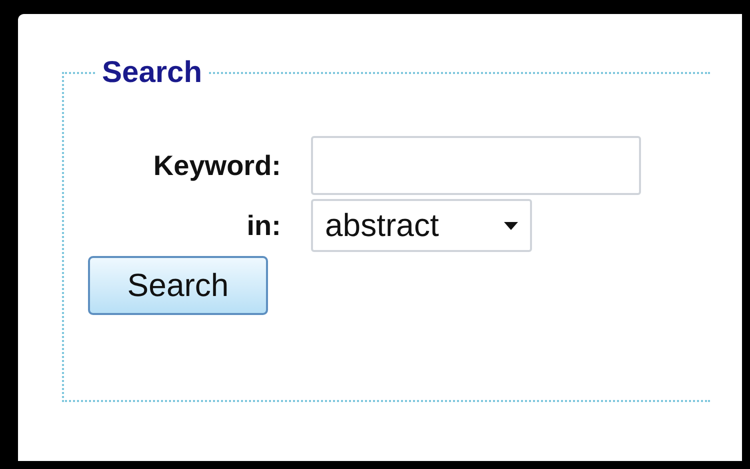  What do you see at coordinates (263, 226) in the screenshot?
I see `field-label: in:` at bounding box center [263, 226].